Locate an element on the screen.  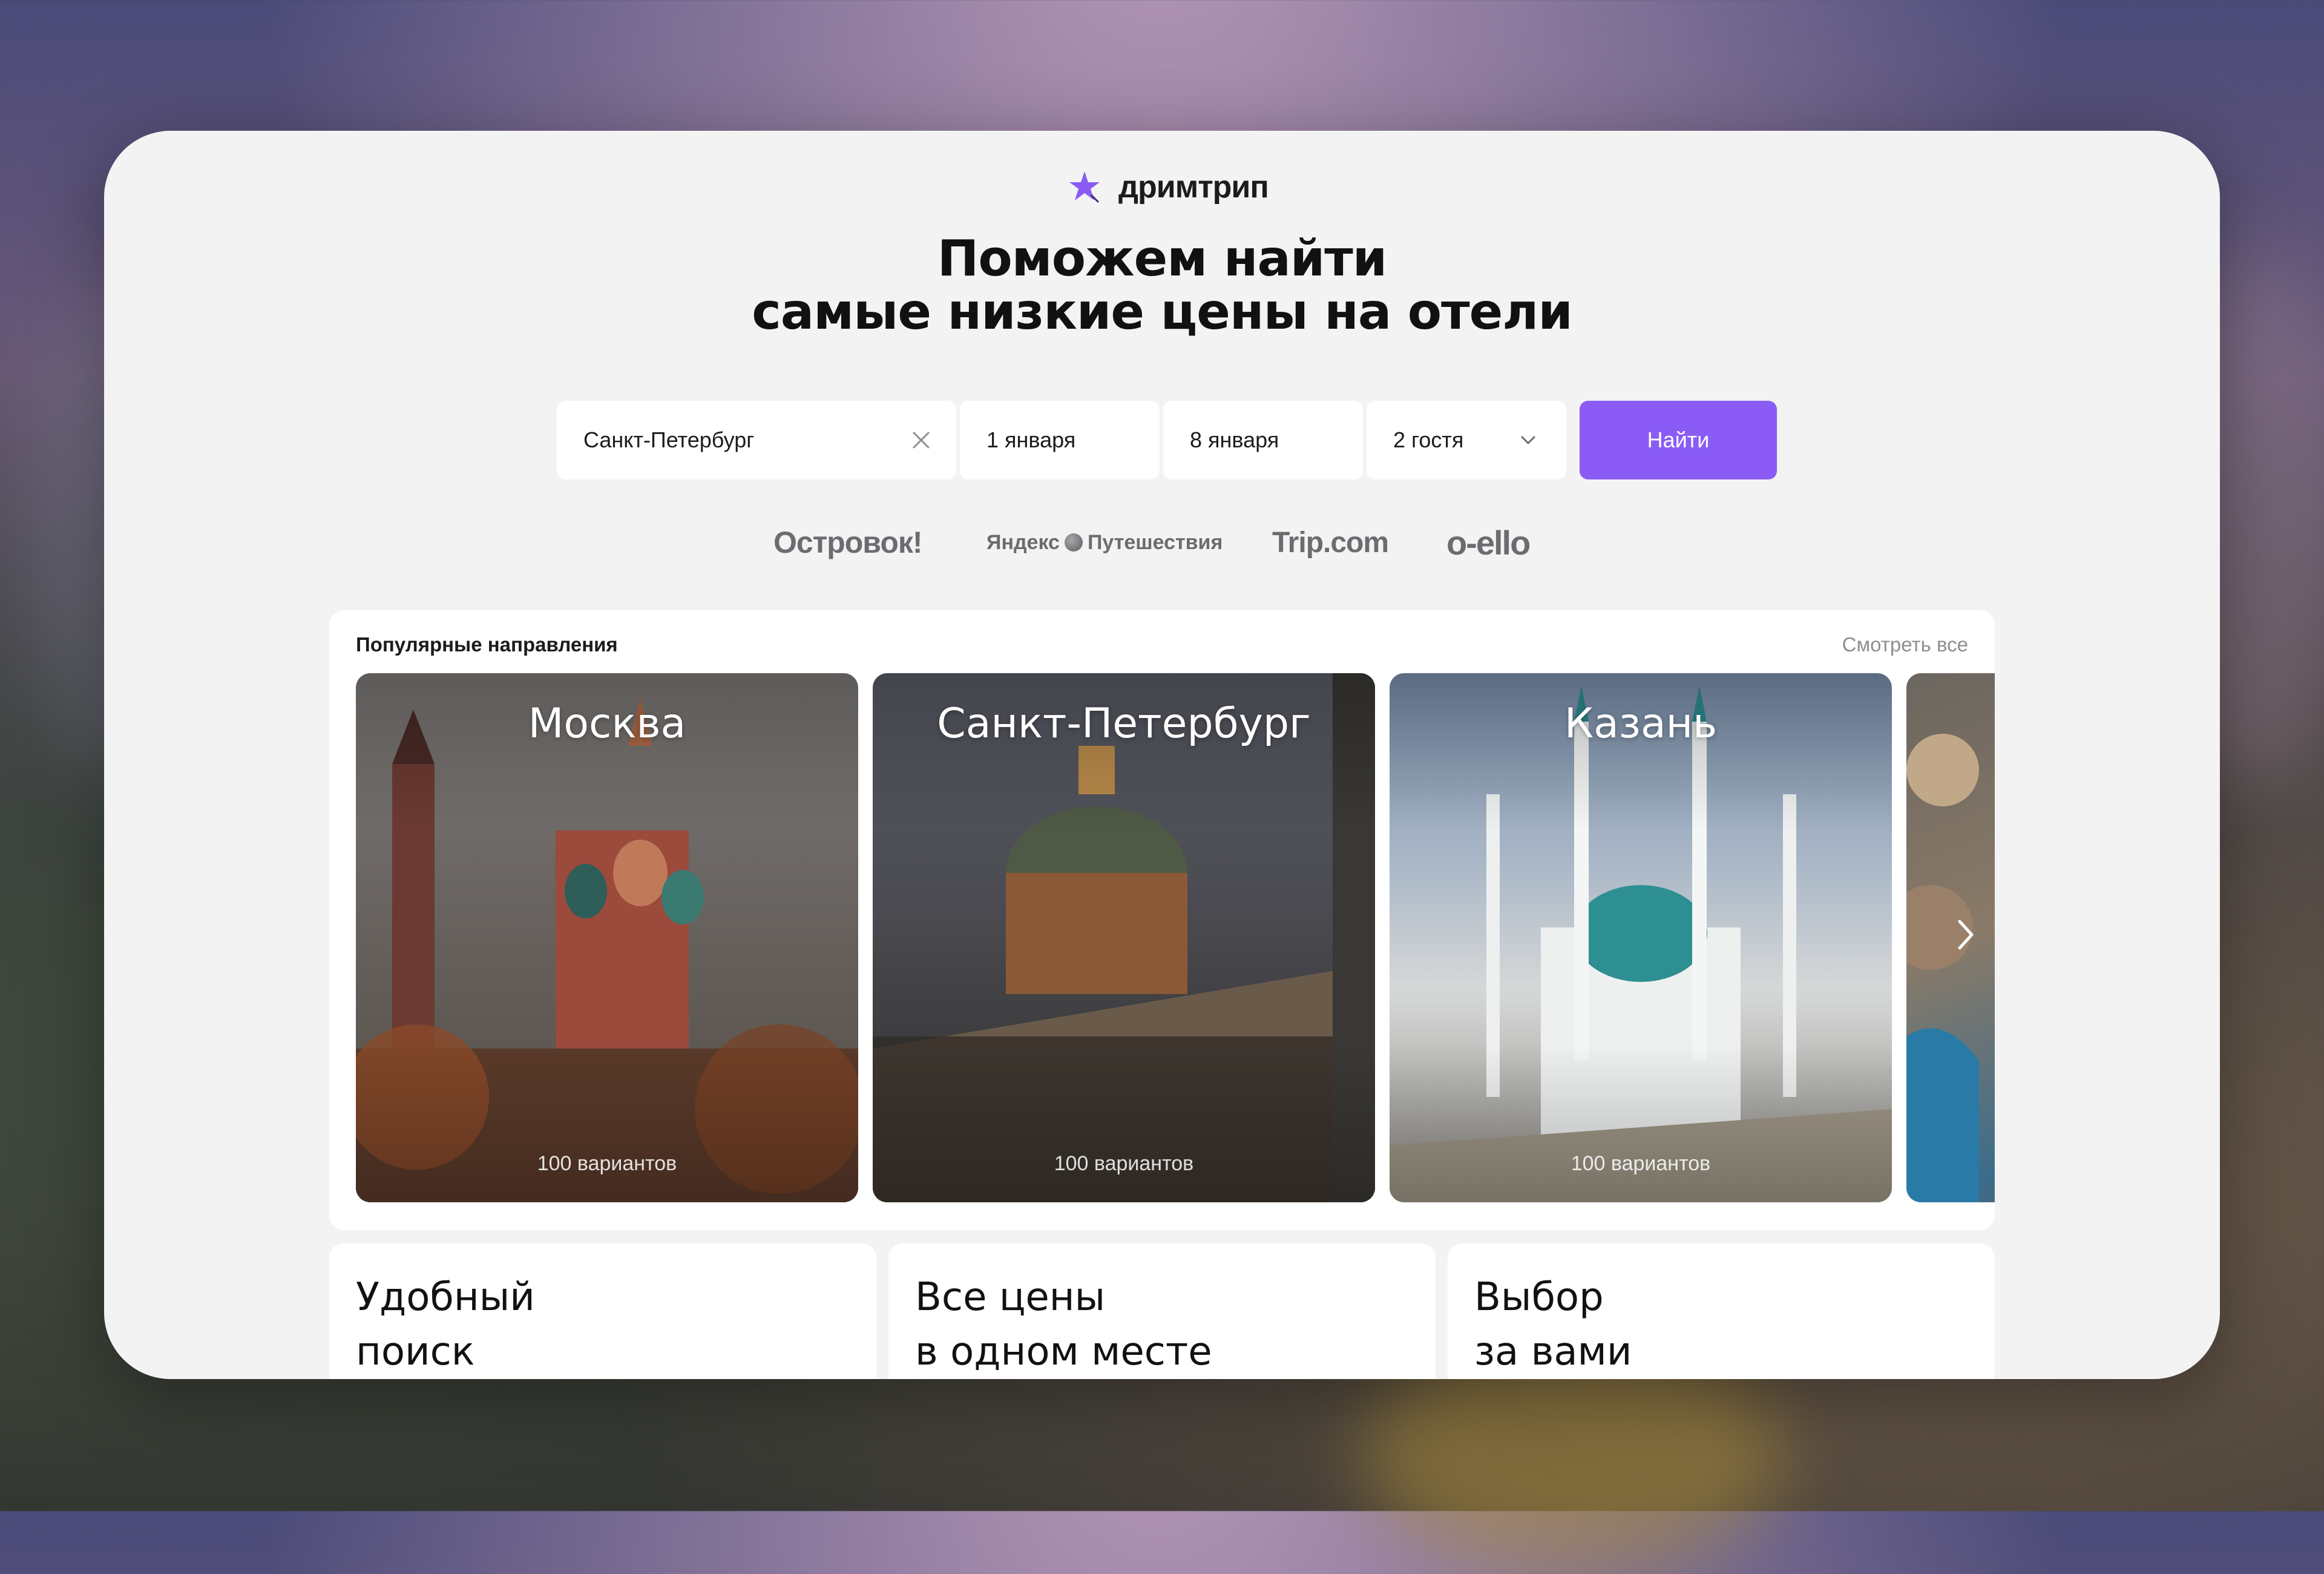
close-icon is located at coordinates (921, 440).